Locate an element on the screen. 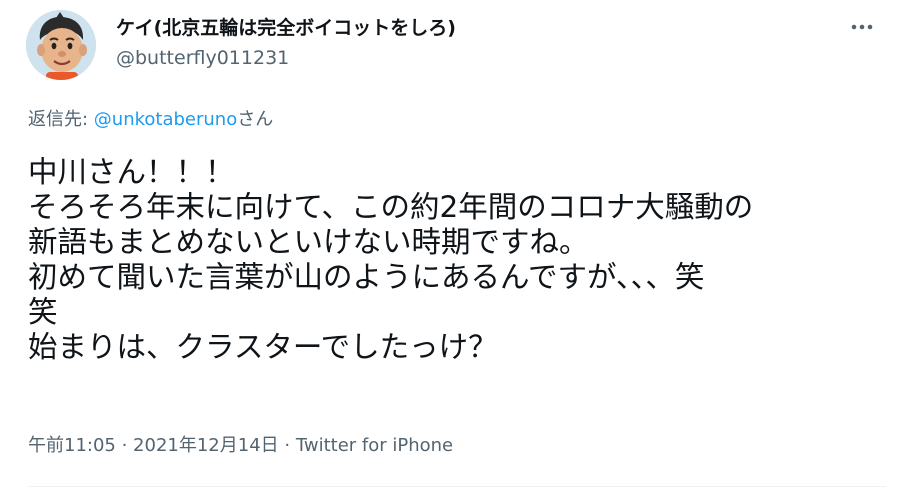 This screenshot has height=489, width=914. cartoon-avatar-icon is located at coordinates (61, 45).